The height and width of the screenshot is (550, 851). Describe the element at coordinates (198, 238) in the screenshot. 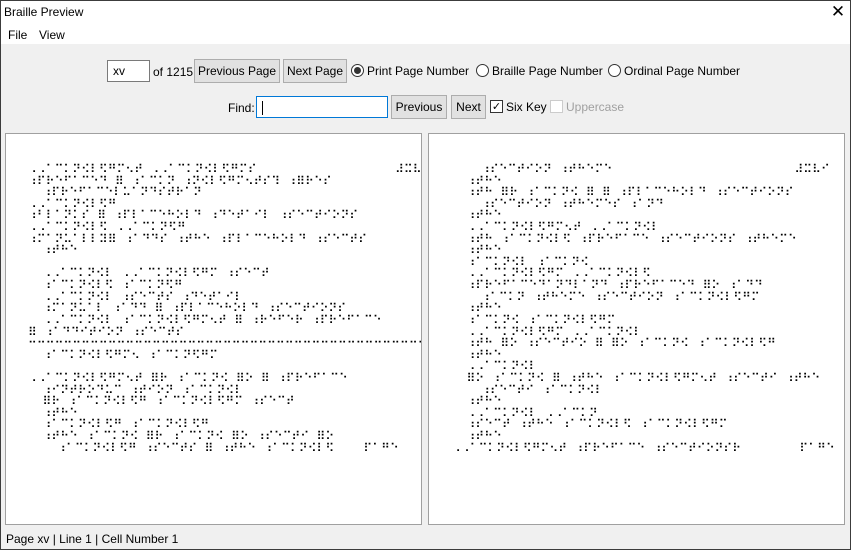

I see `braille-line: ⠰⠍⠁⠝⠥⠁⠇⠇⠽⠿ ⠰⠁⠙⠙⠎ ⠰⠞⠓⠑ ⠰⠏⠇⠁⠉⠑⠓⠕⠇⠙ ⠰⠎⠑⠉⠞⠎` at that location.